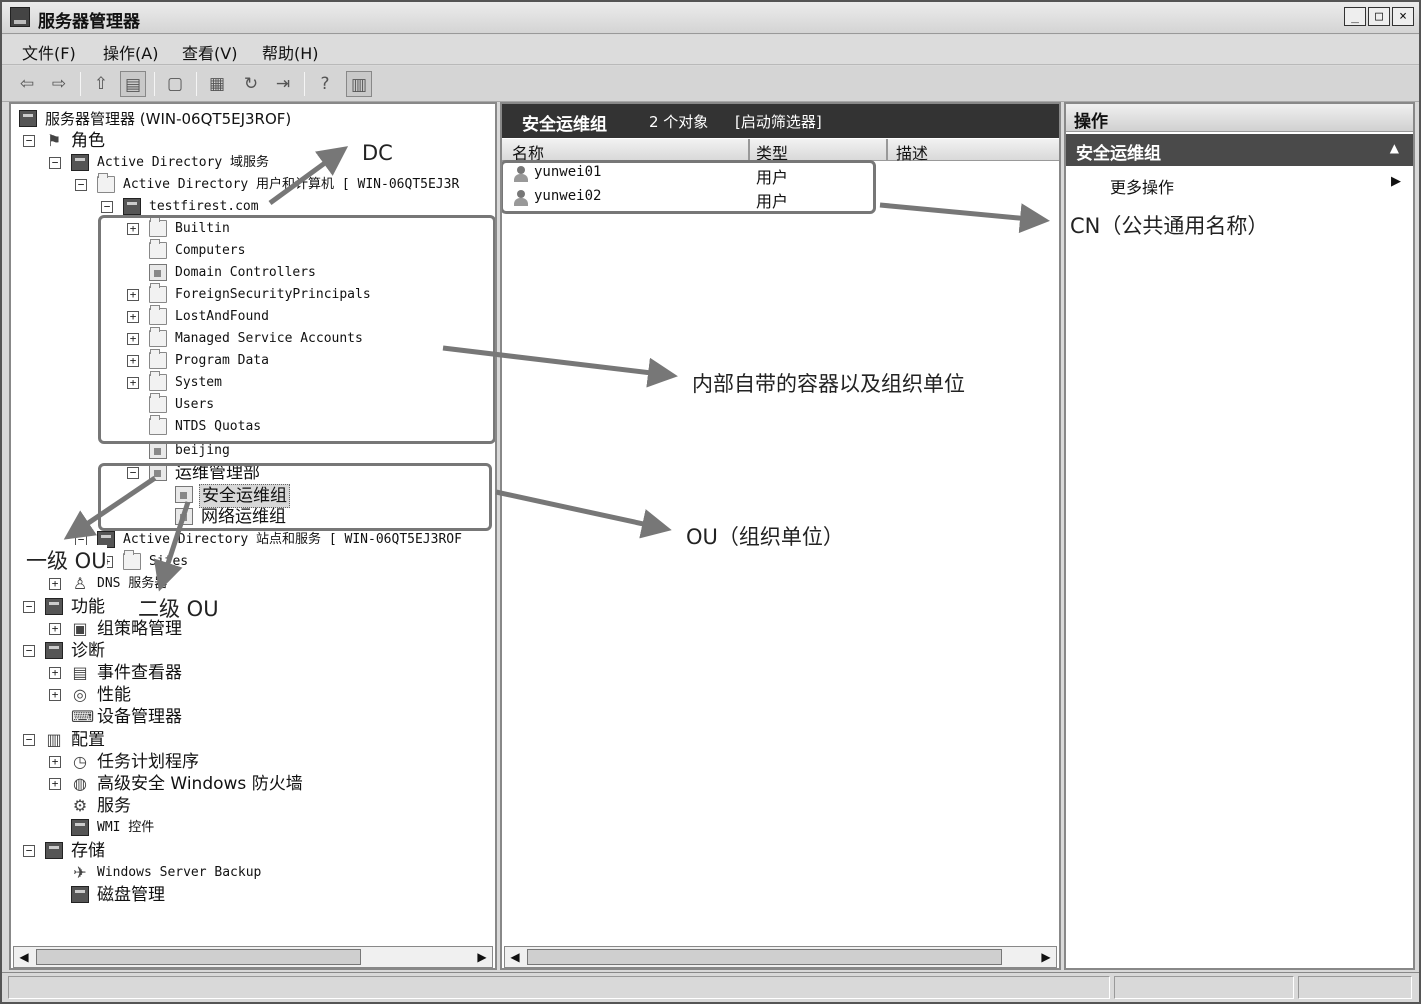  Describe the element at coordinates (88, 651) in the screenshot. I see `tree-item-label: 诊断` at that location.